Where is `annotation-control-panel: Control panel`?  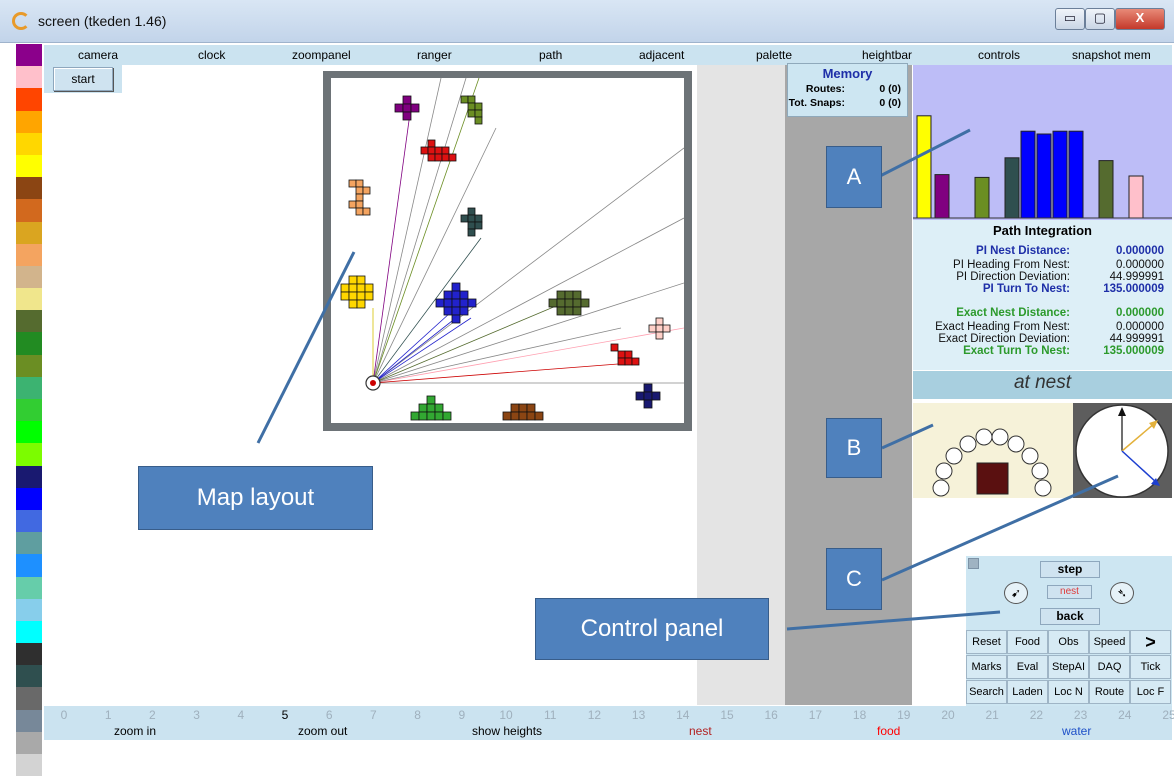 annotation-control-panel: Control panel is located at coordinates (652, 629).